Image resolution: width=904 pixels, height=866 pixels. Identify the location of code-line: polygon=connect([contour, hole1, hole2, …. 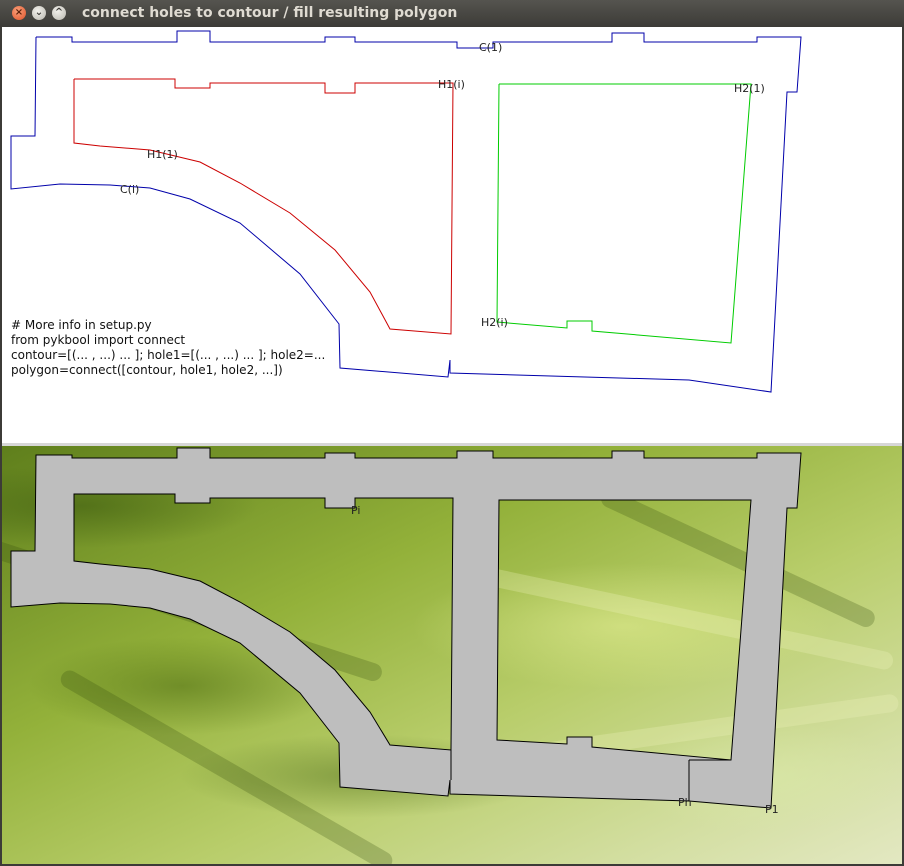
(147, 370).